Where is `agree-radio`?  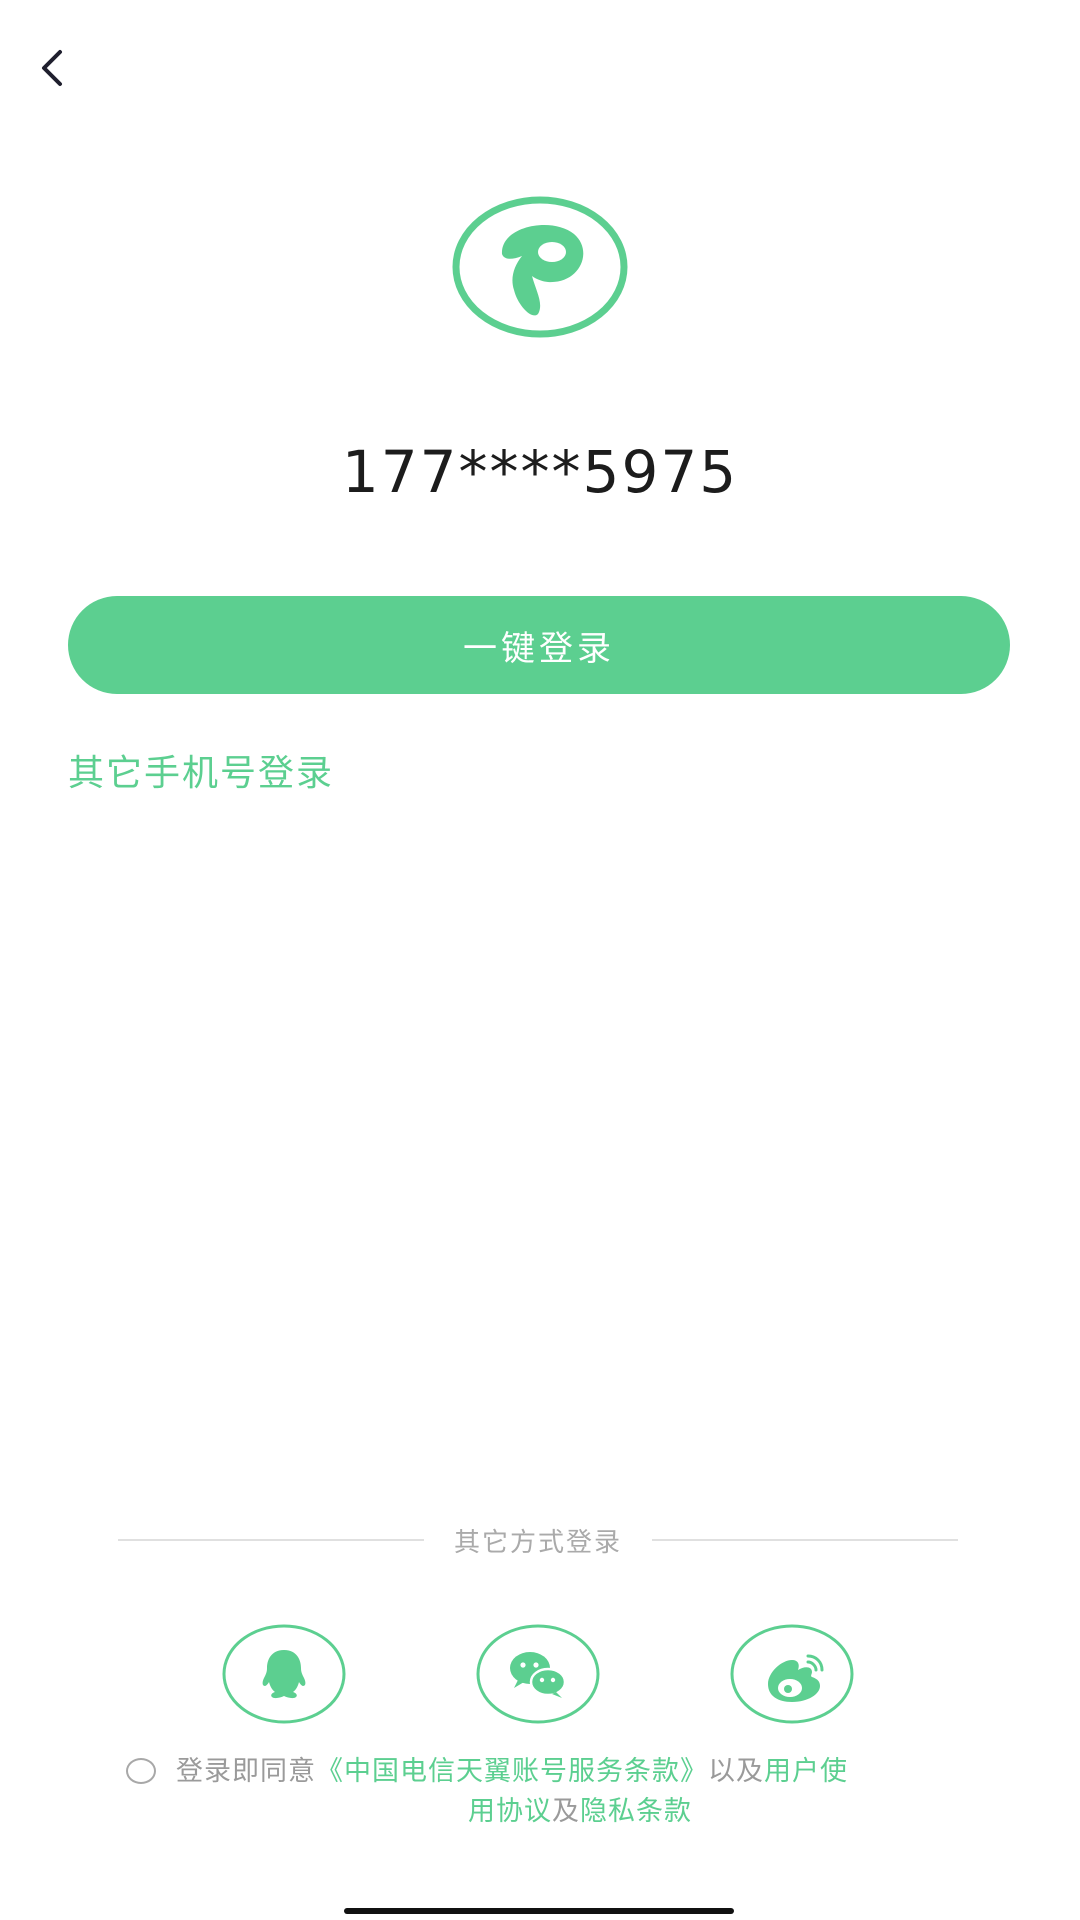
agree-radio is located at coordinates (141, 1771).